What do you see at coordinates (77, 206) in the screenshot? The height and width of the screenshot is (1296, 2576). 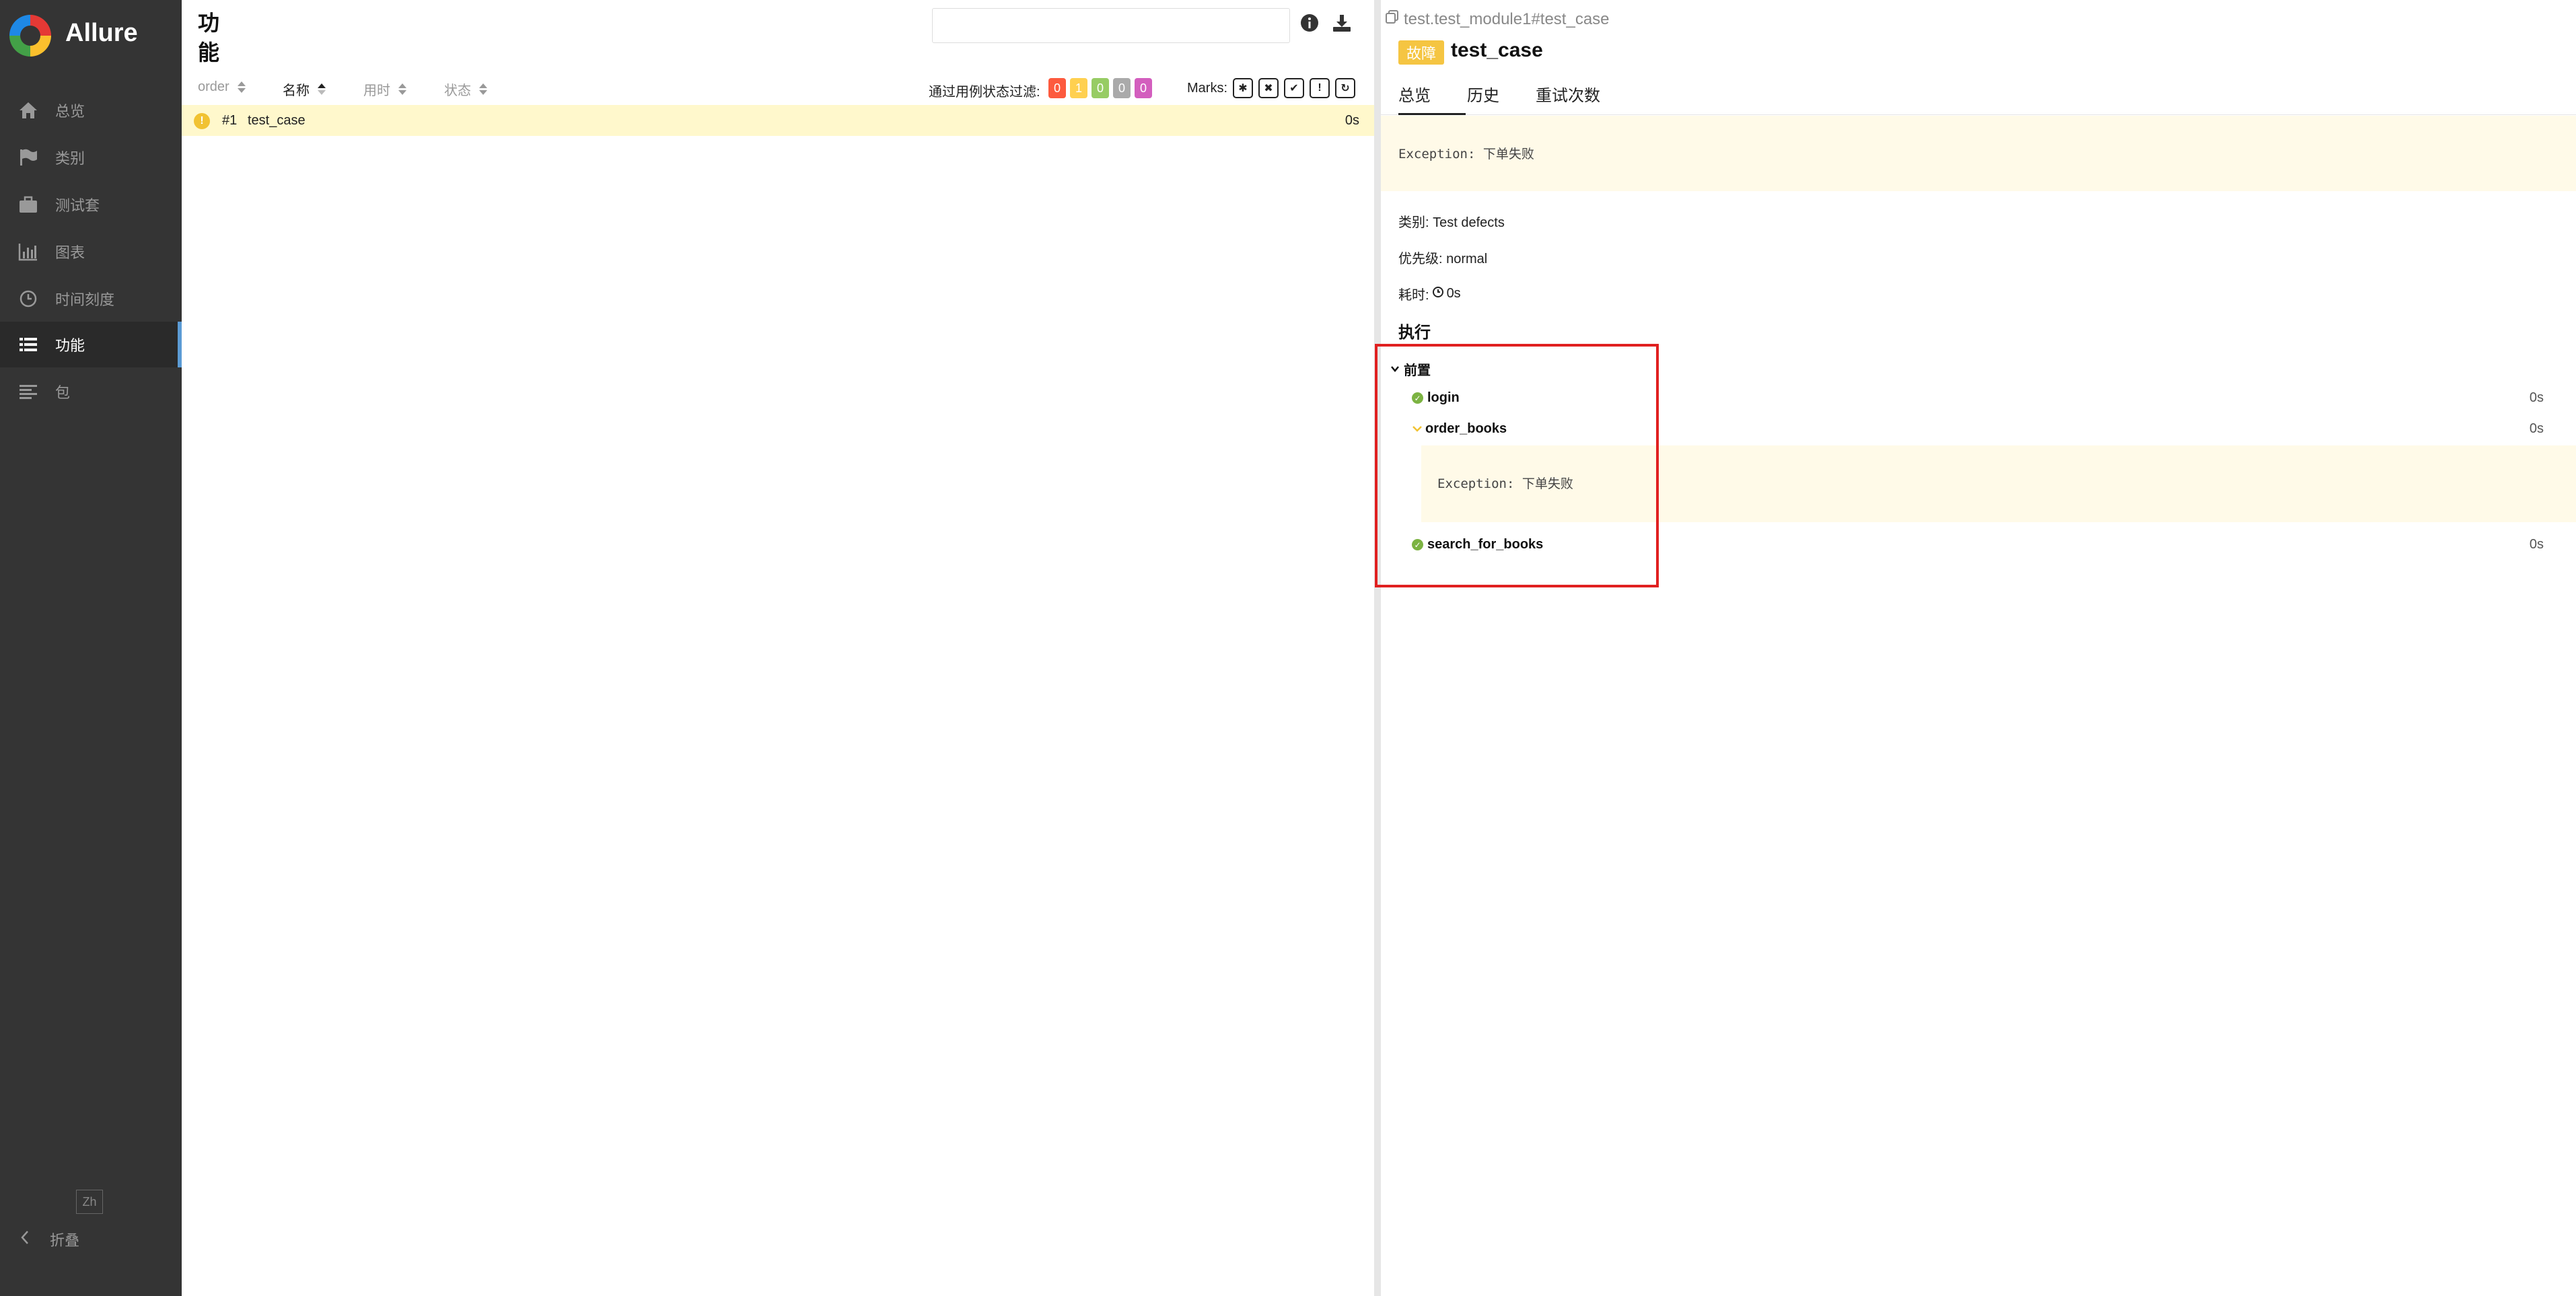 I see `sidebar-item-label: 测试套` at bounding box center [77, 206].